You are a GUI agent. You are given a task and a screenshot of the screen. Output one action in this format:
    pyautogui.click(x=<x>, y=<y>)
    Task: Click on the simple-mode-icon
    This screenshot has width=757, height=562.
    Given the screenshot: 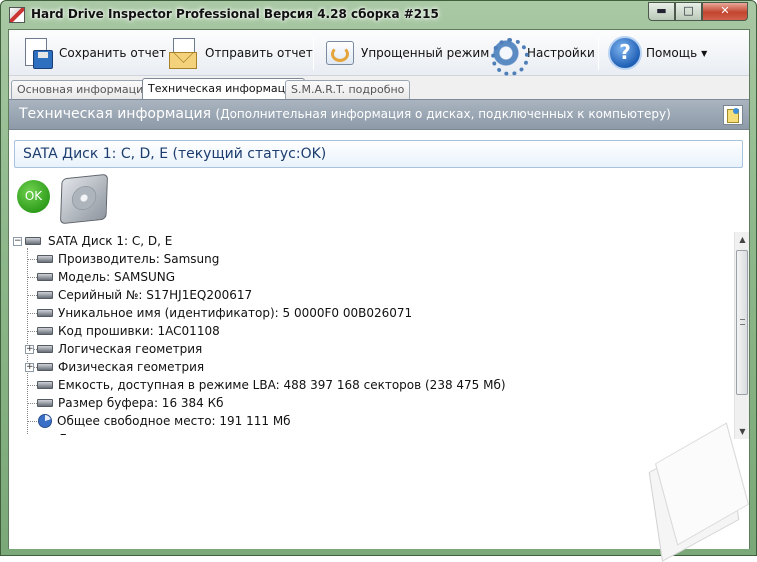 What is the action you would take?
    pyautogui.click(x=340, y=53)
    